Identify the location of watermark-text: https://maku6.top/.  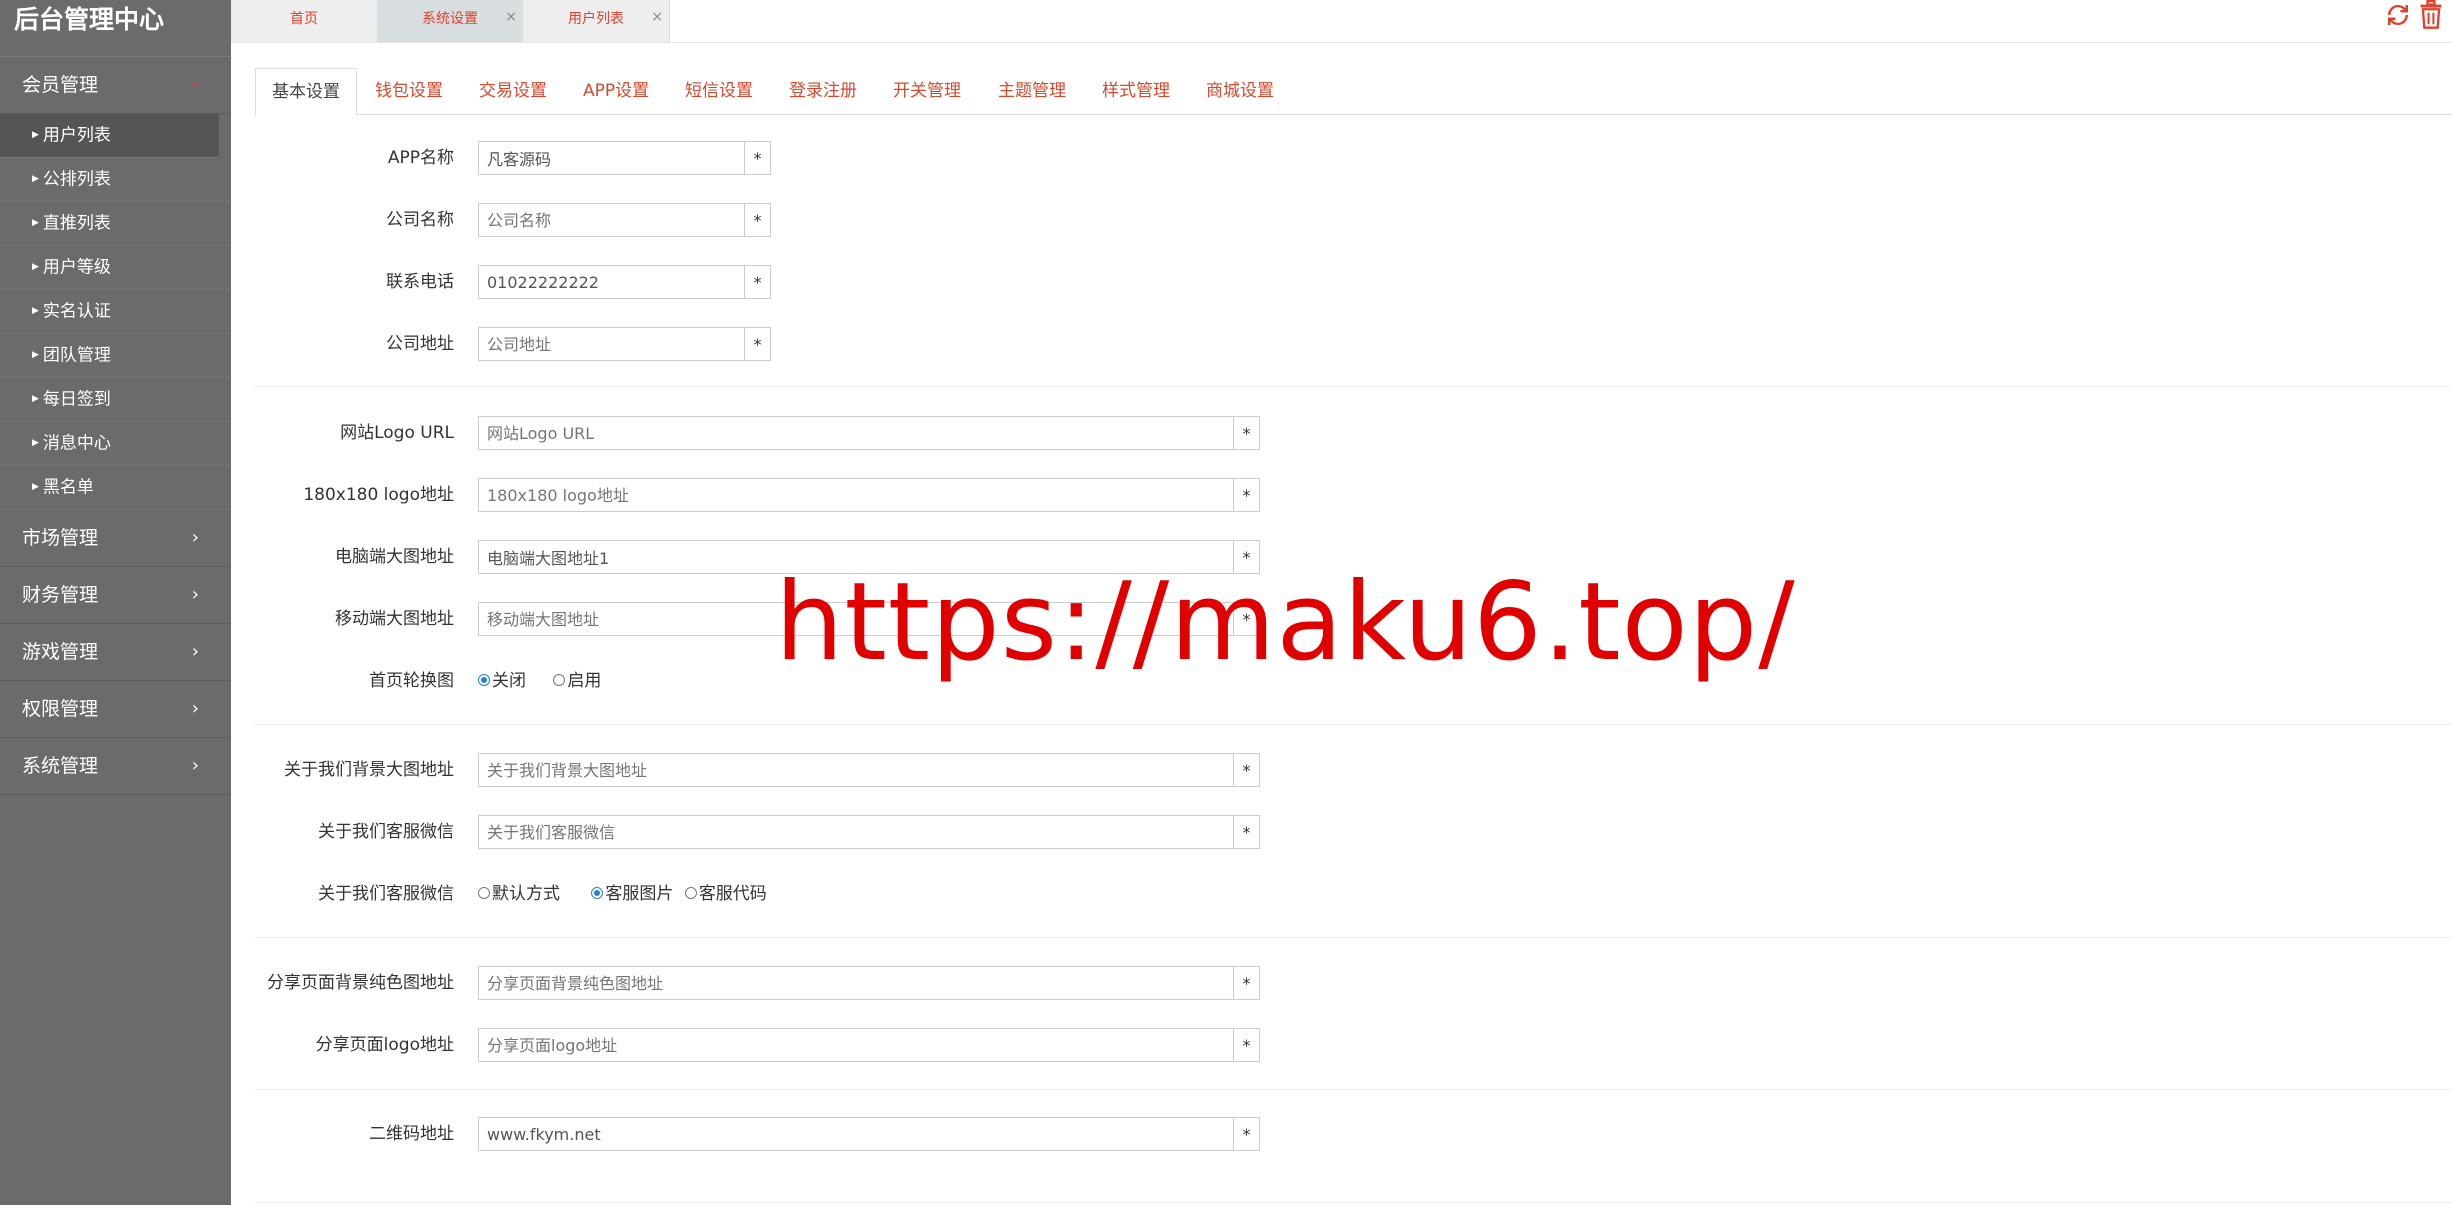
(1285, 622).